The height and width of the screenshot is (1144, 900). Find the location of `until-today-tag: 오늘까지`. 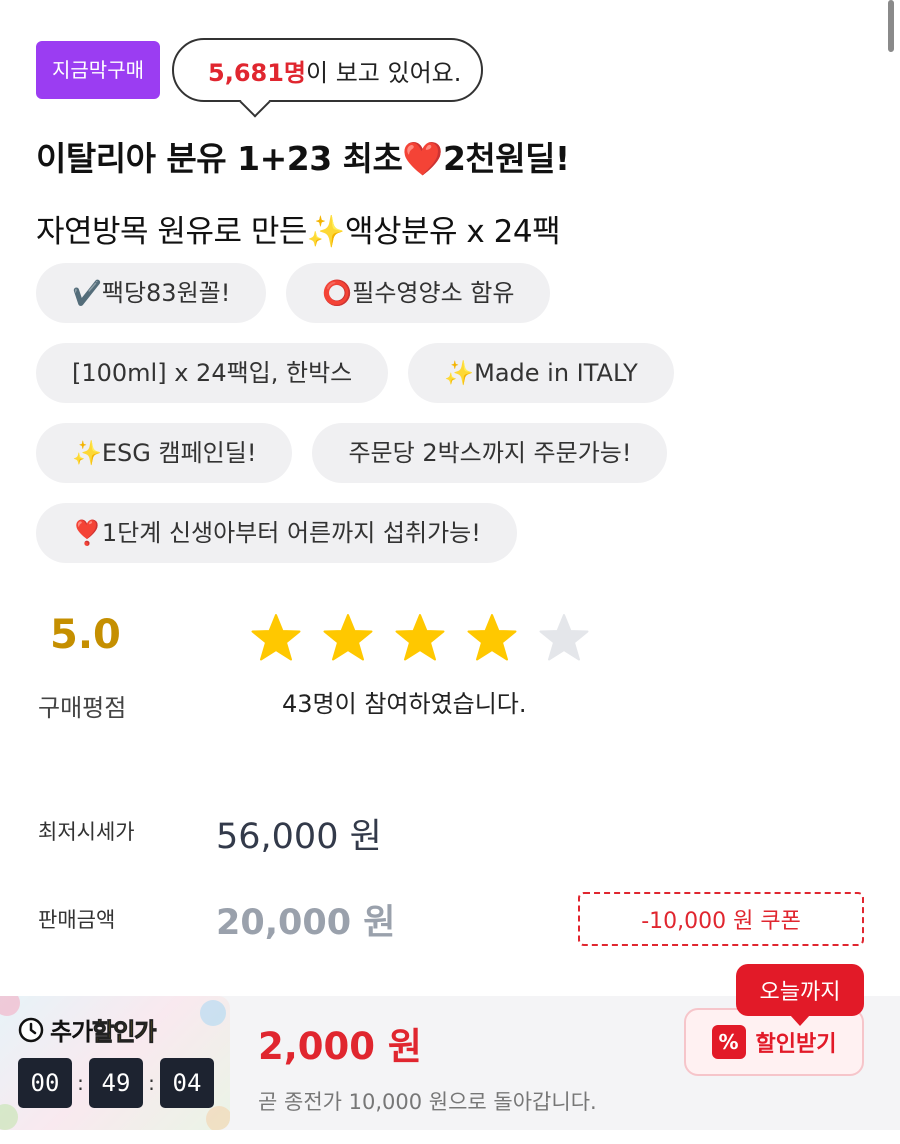

until-today-tag: 오늘까지 is located at coordinates (800, 995).